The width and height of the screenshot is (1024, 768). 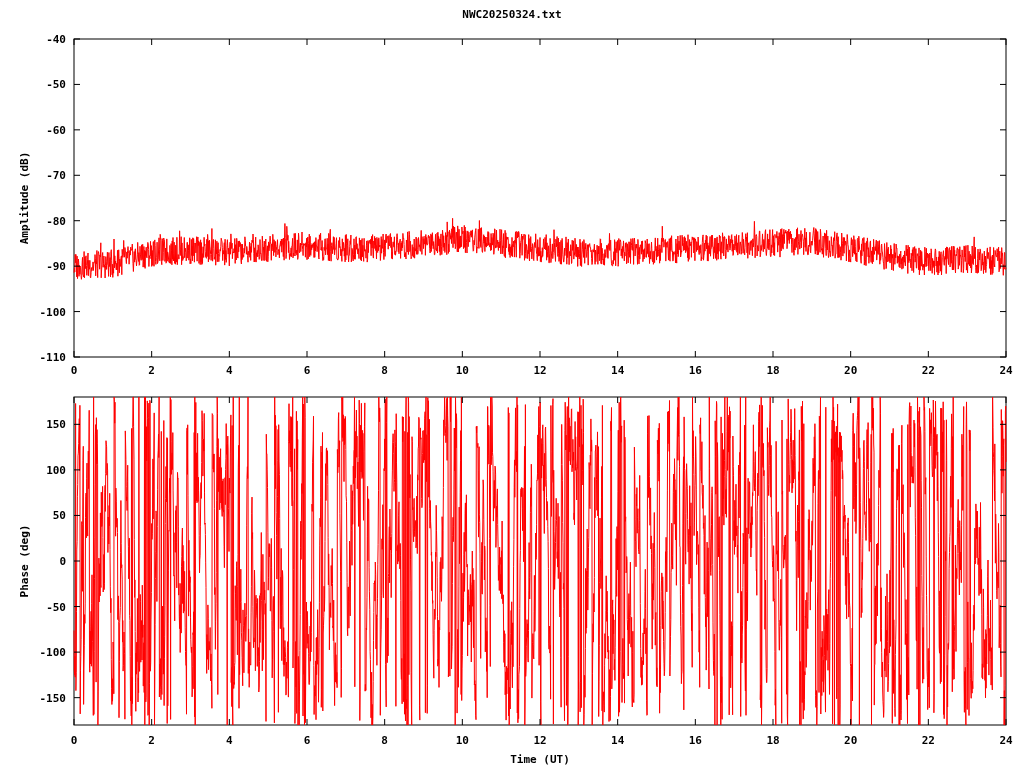 I want to click on tick-label: 50, so click(x=59, y=516).